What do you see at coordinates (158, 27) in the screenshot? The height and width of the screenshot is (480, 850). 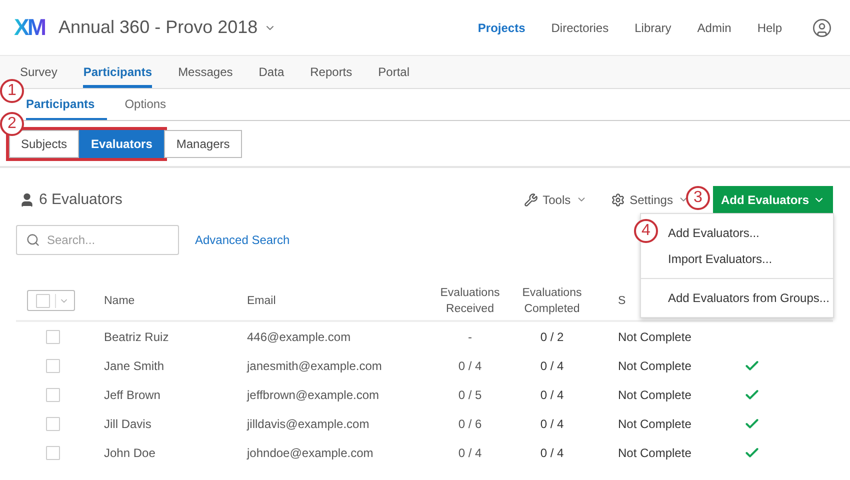 I see `project-title: Annual 360 - Provo 2018` at bounding box center [158, 27].